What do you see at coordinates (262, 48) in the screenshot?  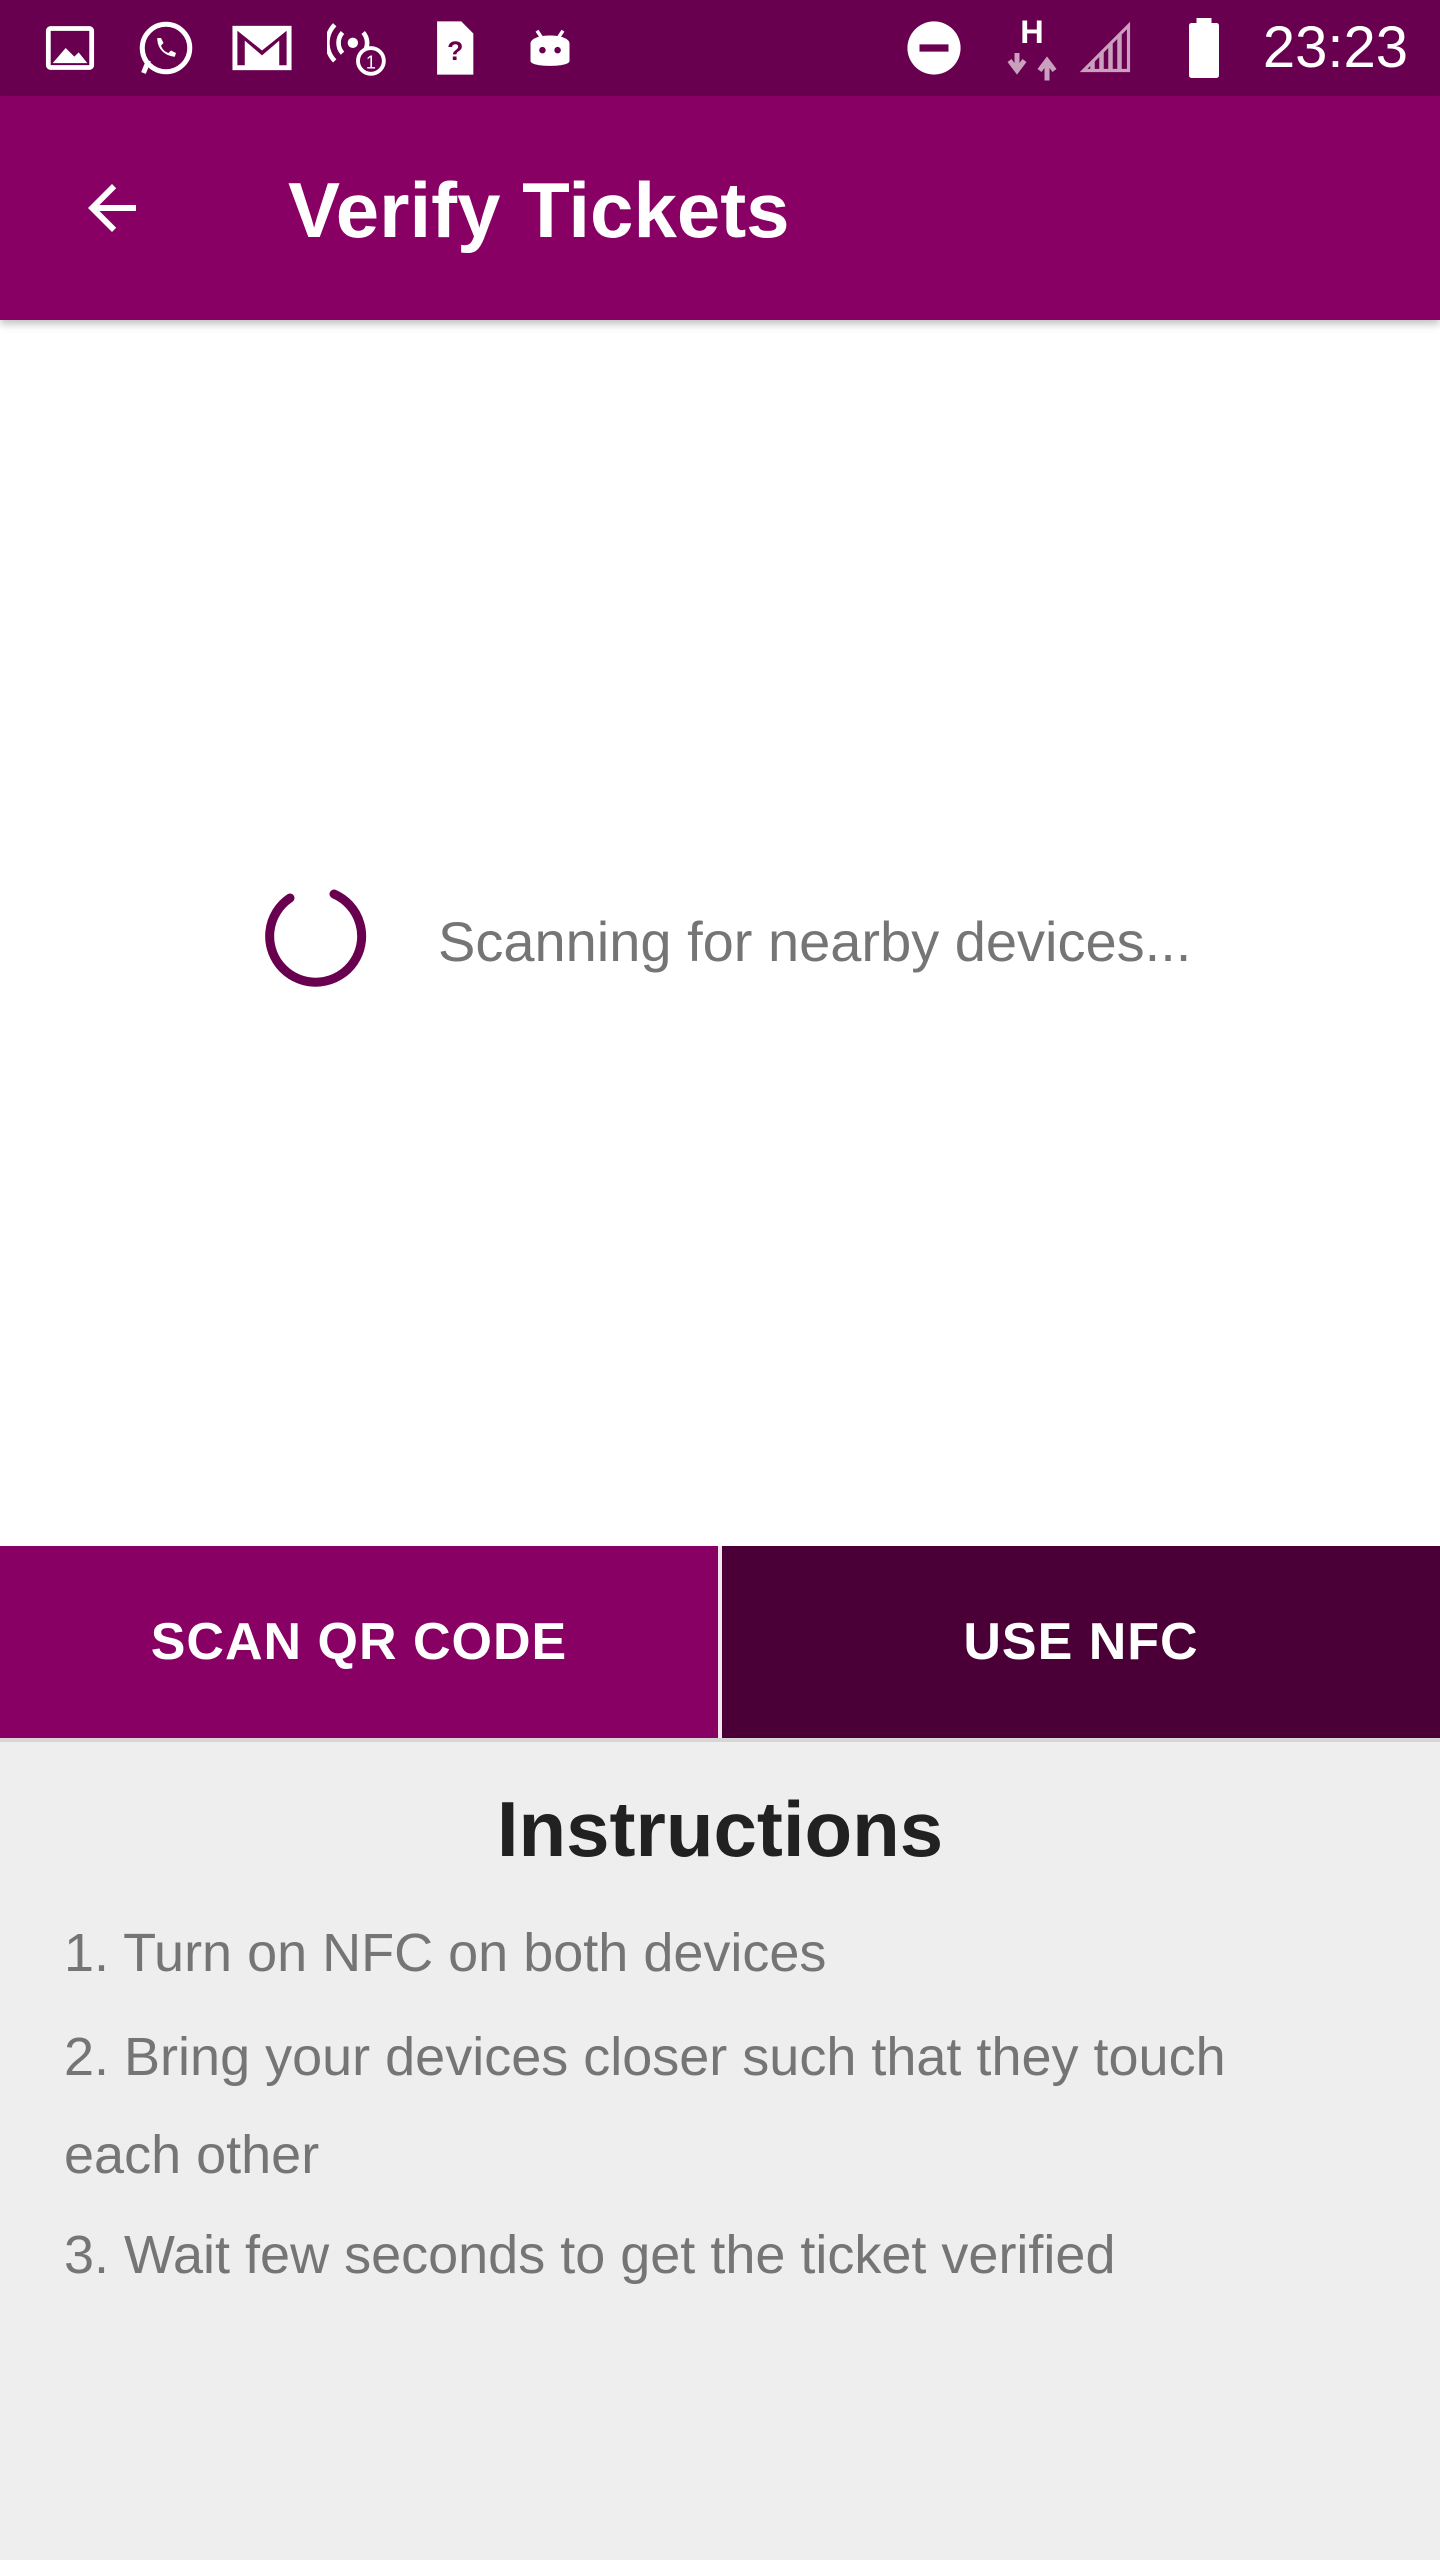 I see `gmail-icon` at bounding box center [262, 48].